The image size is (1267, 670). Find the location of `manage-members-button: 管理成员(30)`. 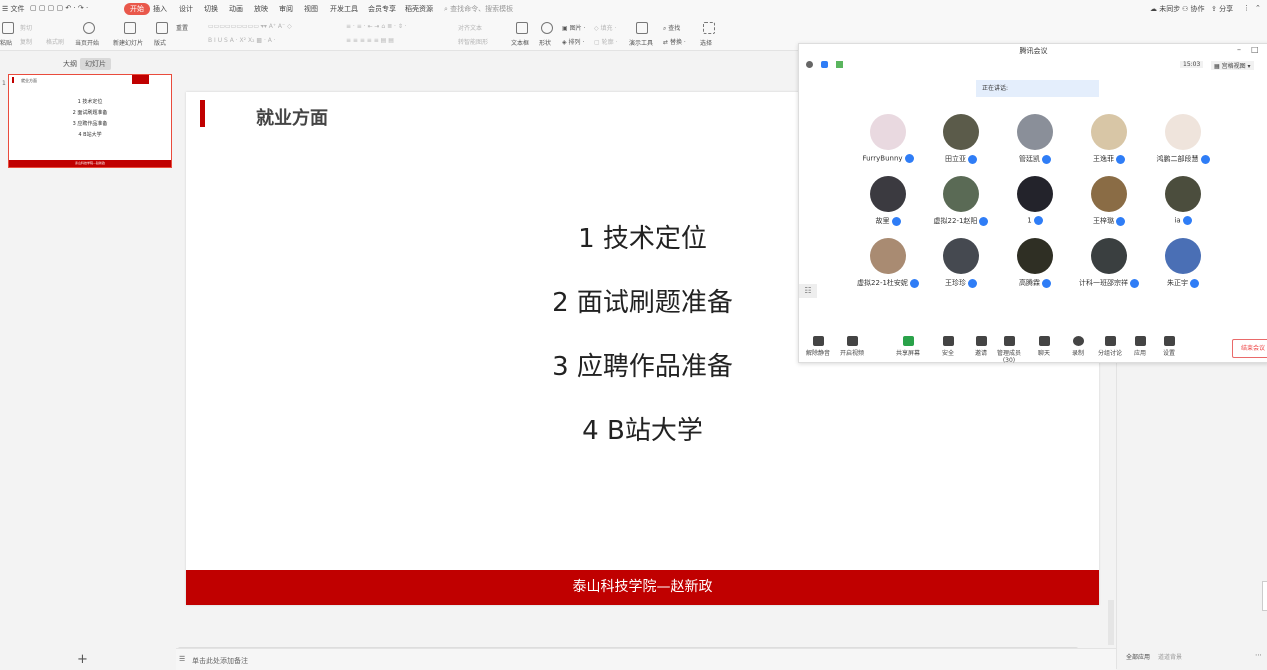

manage-members-button: 管理成员(30) is located at coordinates (1009, 350).